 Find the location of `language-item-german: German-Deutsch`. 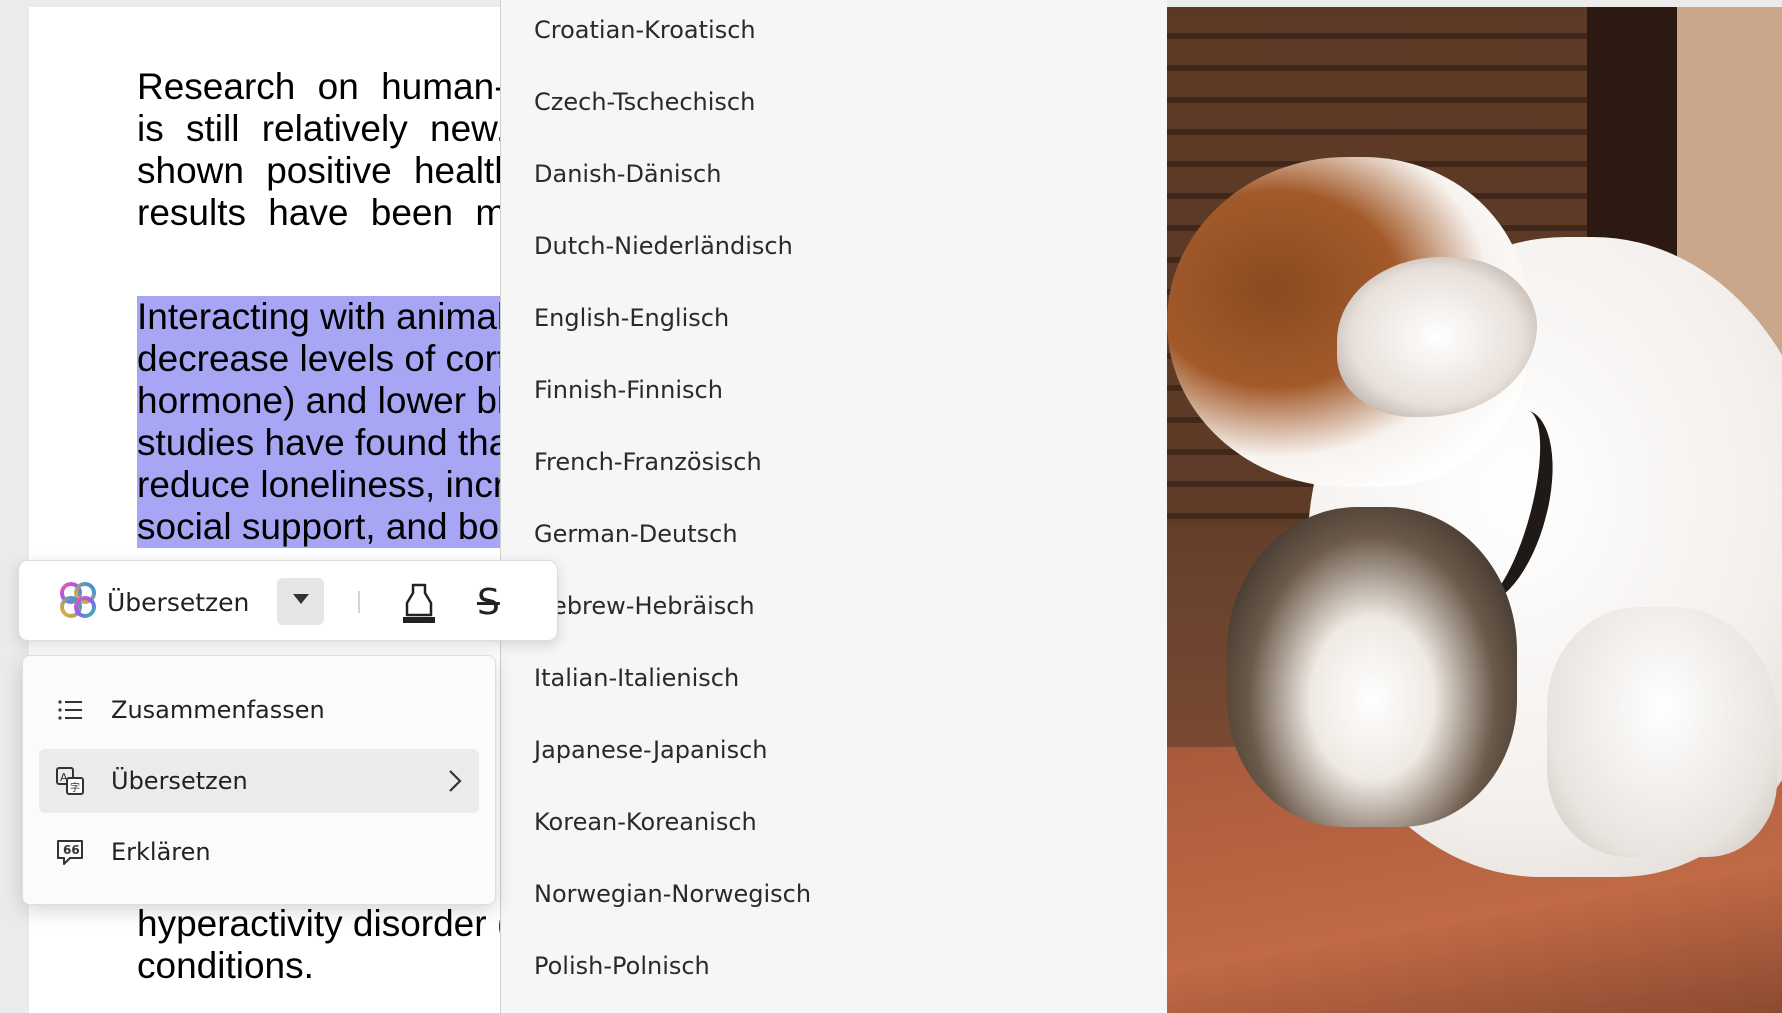

language-item-german: German-Deutsch is located at coordinates (834, 534).